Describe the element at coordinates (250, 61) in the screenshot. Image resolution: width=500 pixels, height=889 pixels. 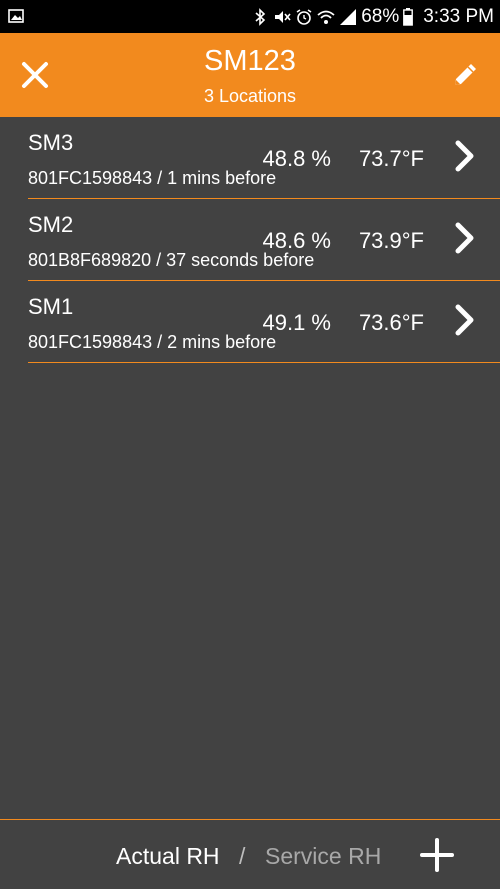
I see `page-title: SM123` at that location.